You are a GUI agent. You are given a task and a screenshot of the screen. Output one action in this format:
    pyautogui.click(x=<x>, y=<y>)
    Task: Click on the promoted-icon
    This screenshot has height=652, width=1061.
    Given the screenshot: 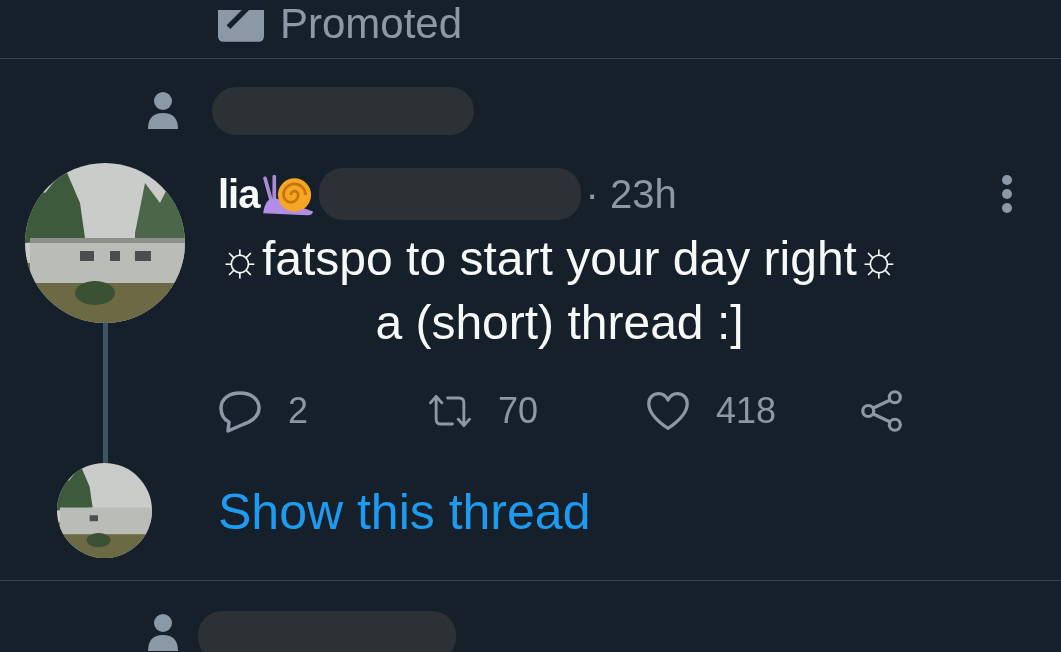 What is the action you would take?
    pyautogui.click(x=241, y=26)
    